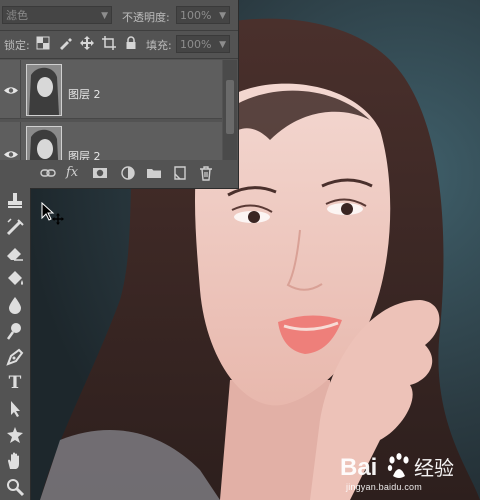  What do you see at coordinates (65, 43) in the screenshot?
I see `lock-image-pixels-icon` at bounding box center [65, 43].